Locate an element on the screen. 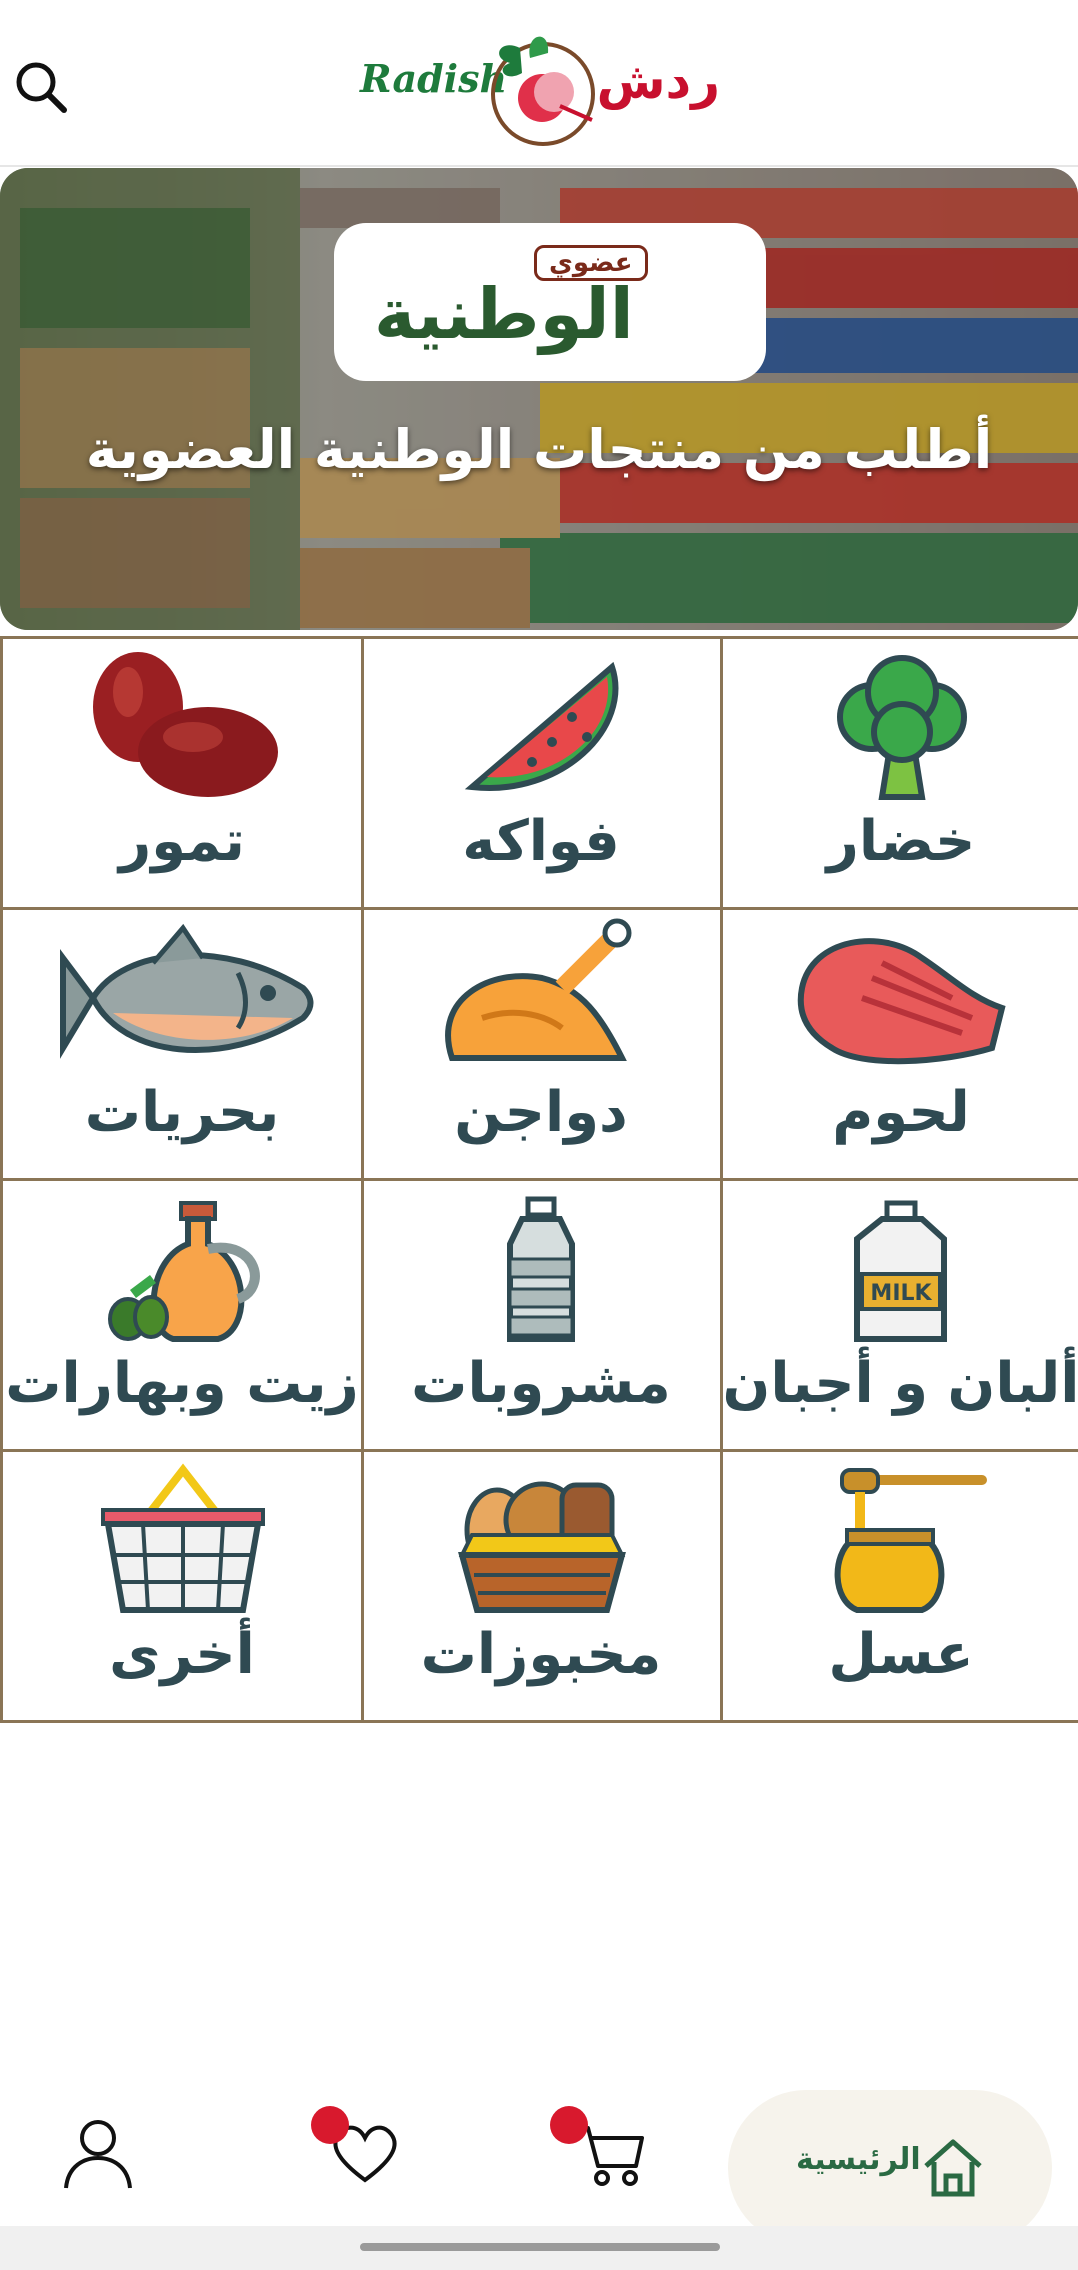 The height and width of the screenshot is (2270, 1078). milk-icon: MILK is located at coordinates (900, 1271).